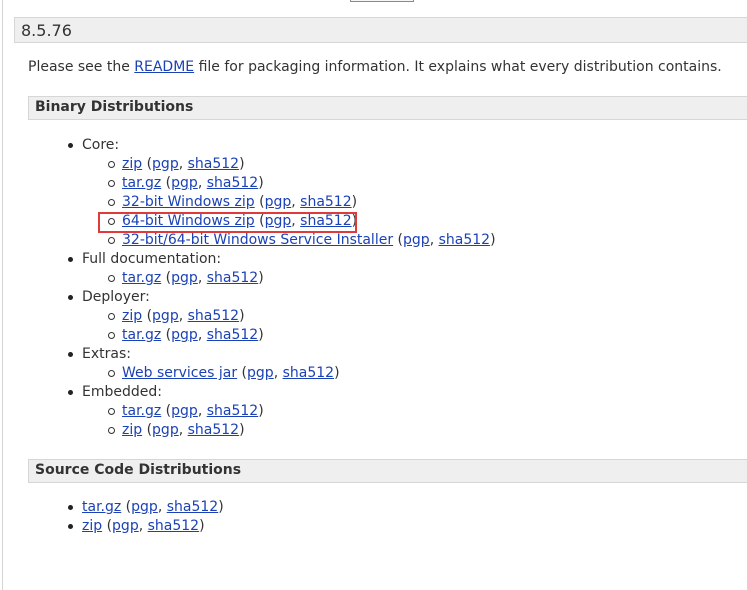  Describe the element at coordinates (116, 297) in the screenshot. I see `deployer-label: Deployer:` at that location.